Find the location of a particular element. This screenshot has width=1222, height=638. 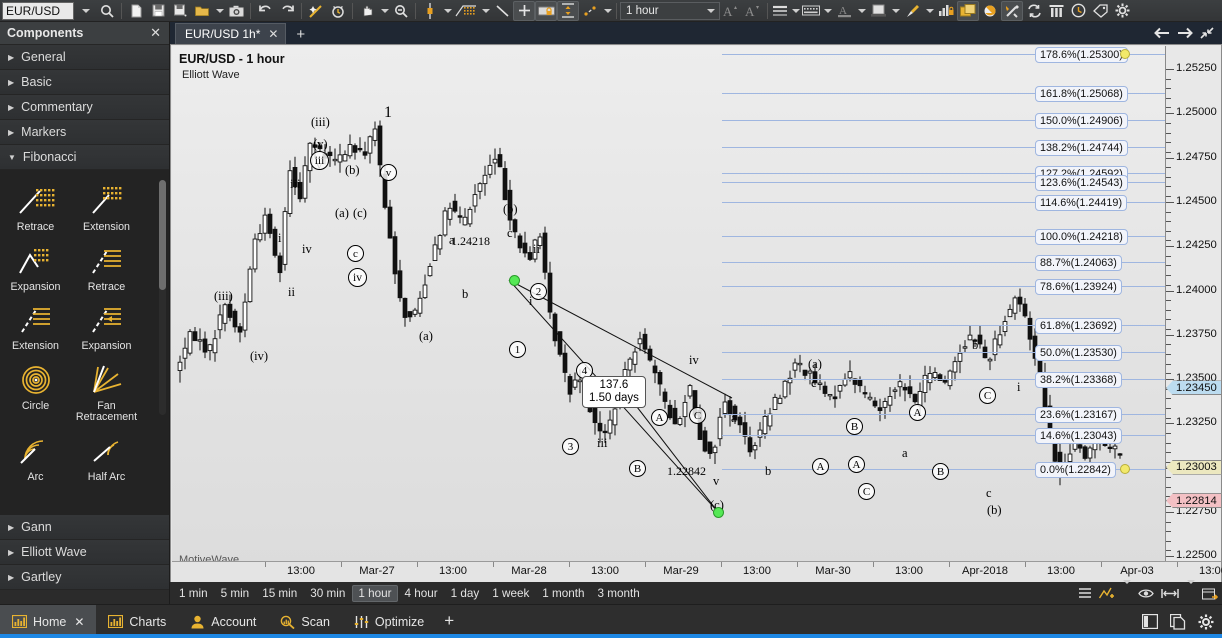

redo-icon is located at coordinates (287, 11).